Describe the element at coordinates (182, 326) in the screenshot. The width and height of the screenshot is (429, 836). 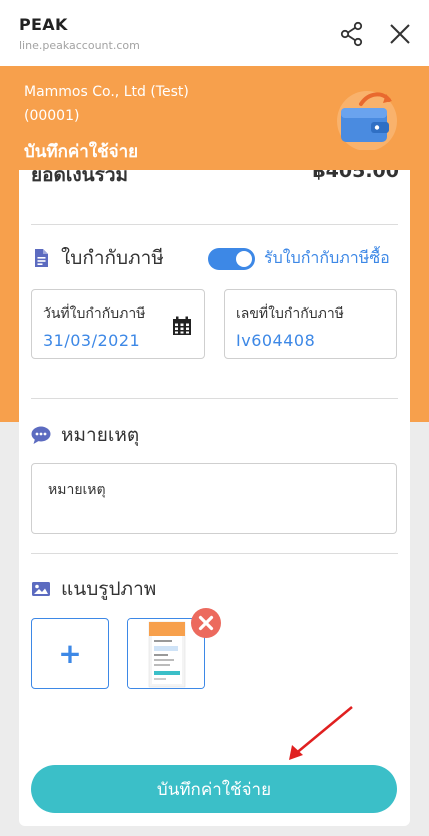
I see `calendar-icon` at that location.